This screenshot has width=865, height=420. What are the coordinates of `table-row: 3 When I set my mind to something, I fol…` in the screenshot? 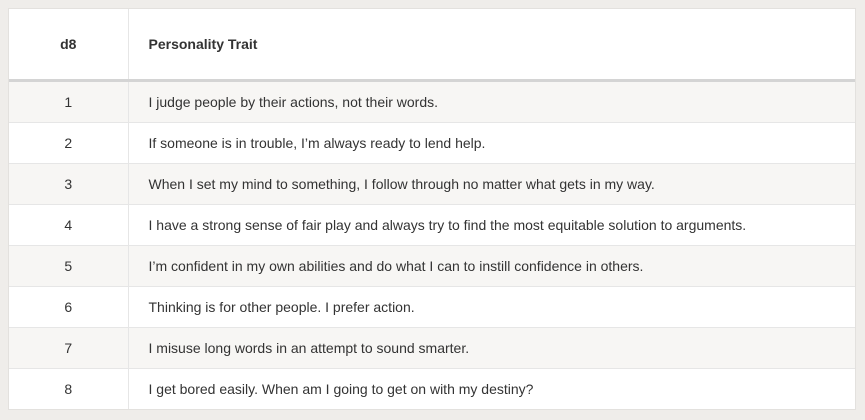 It's located at (432, 184).